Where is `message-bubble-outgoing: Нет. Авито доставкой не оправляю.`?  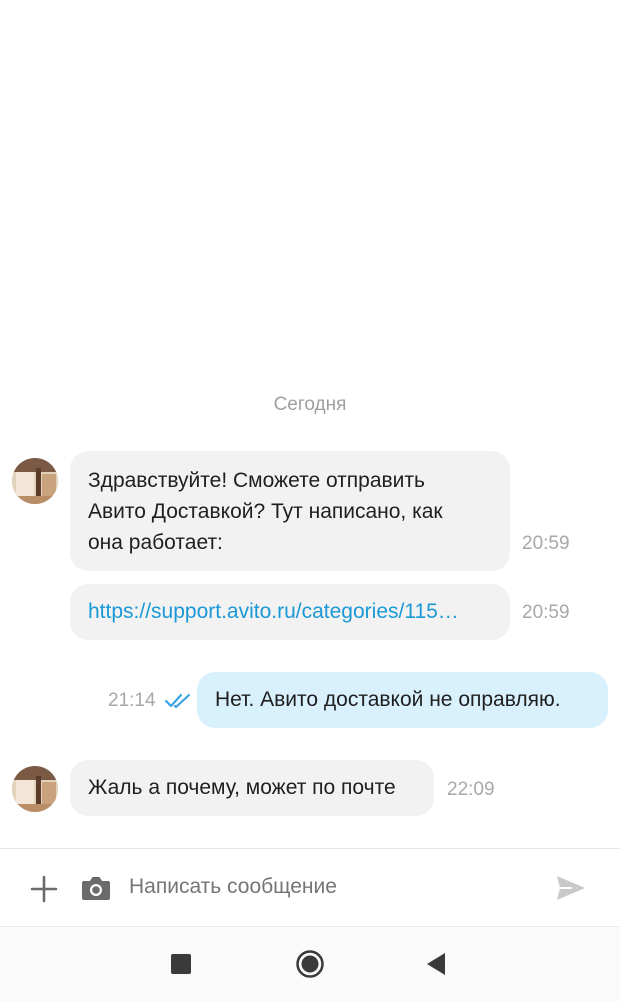 message-bubble-outgoing: Нет. Авито доставкой не оправляю. is located at coordinates (402, 700).